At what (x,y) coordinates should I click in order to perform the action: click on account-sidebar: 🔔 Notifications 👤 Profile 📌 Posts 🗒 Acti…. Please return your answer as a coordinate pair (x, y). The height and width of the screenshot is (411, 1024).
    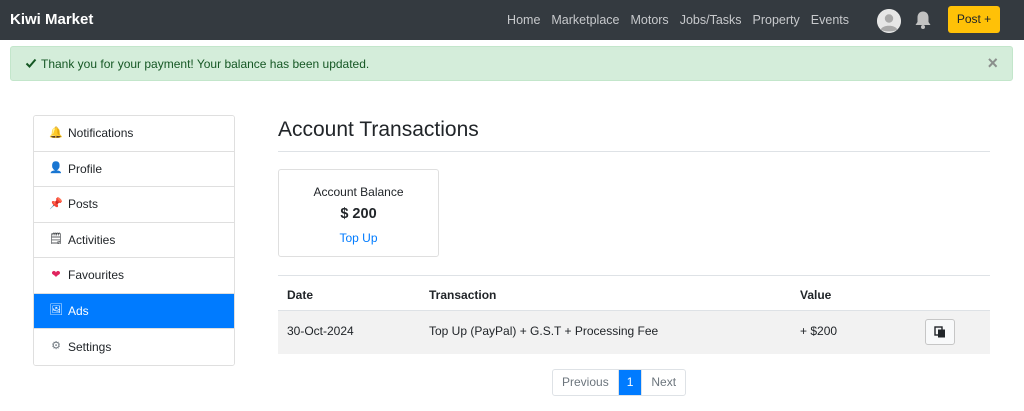
    Looking at the image, I should click on (134, 240).